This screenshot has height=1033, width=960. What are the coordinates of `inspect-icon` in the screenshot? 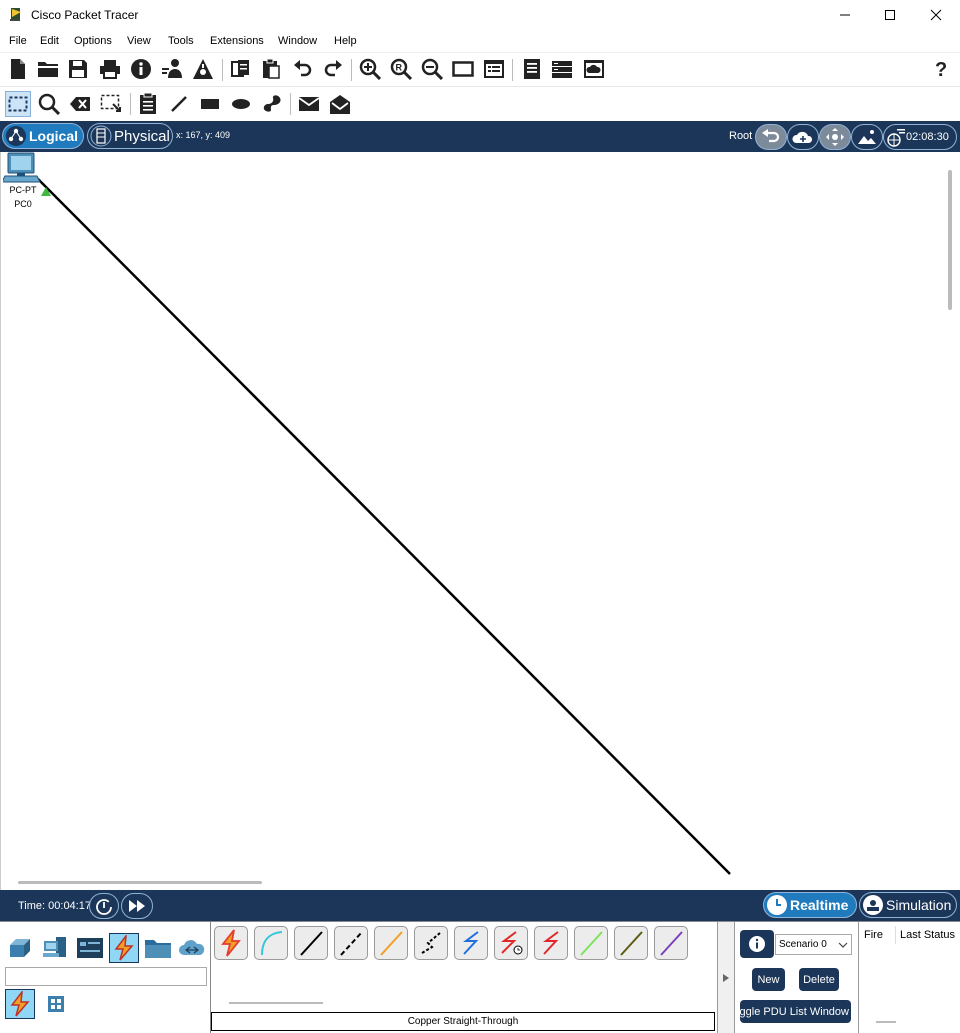 It's located at (49, 104).